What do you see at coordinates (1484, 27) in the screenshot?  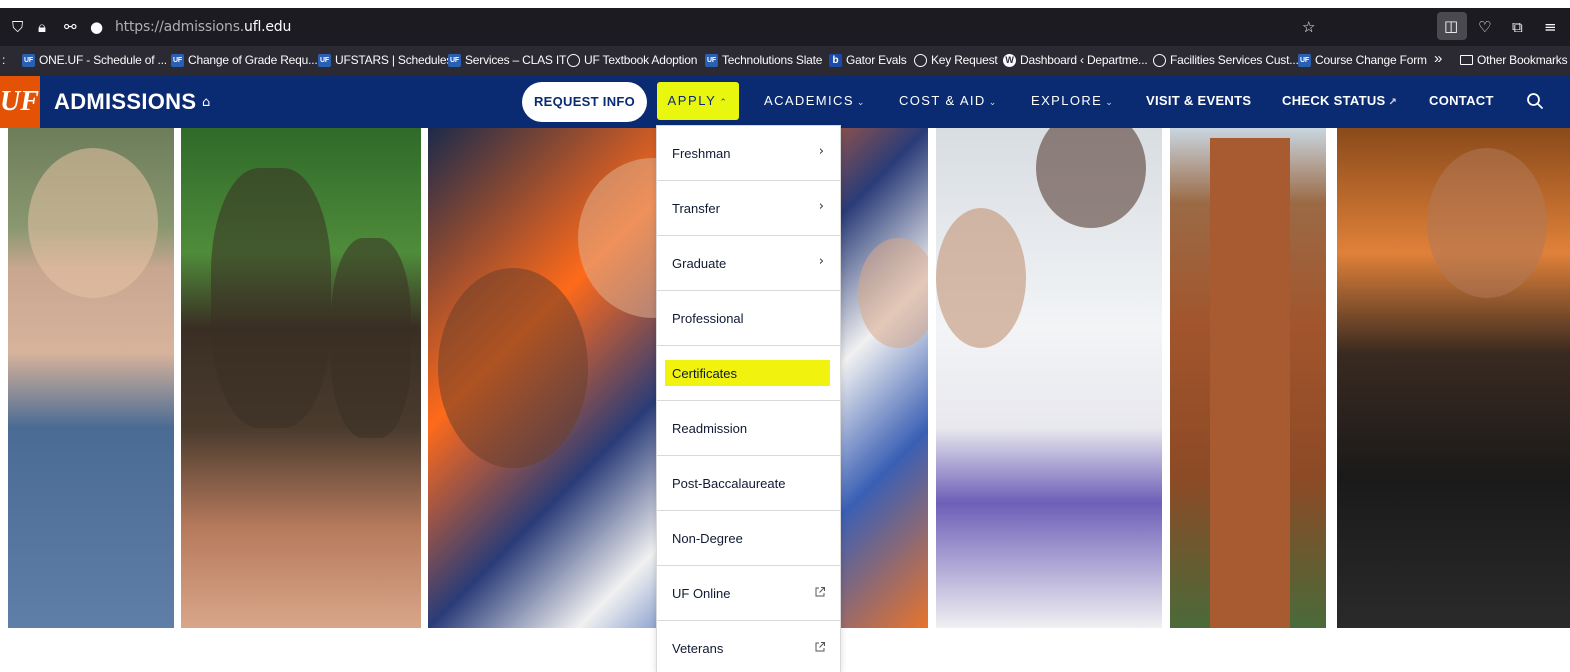 I see `pocket-icon: ♡` at bounding box center [1484, 27].